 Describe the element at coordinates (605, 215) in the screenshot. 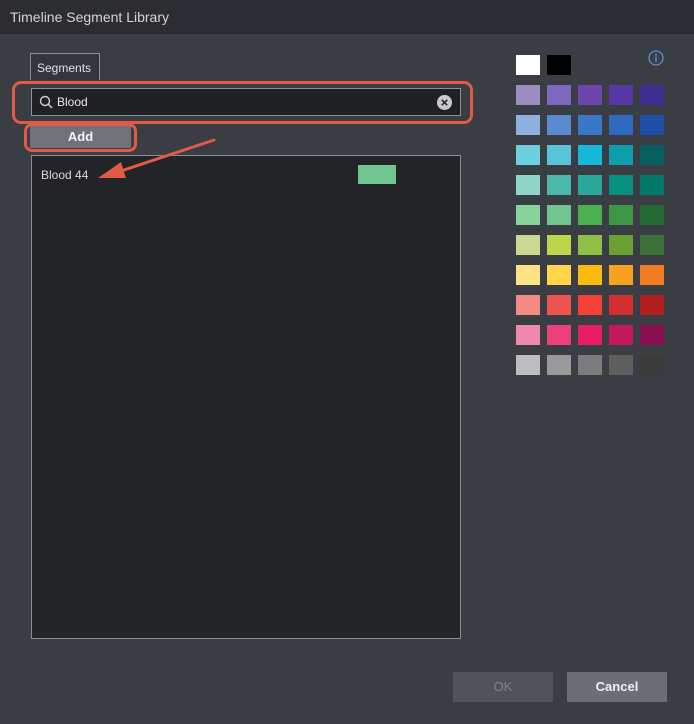

I see `color-palette` at that location.